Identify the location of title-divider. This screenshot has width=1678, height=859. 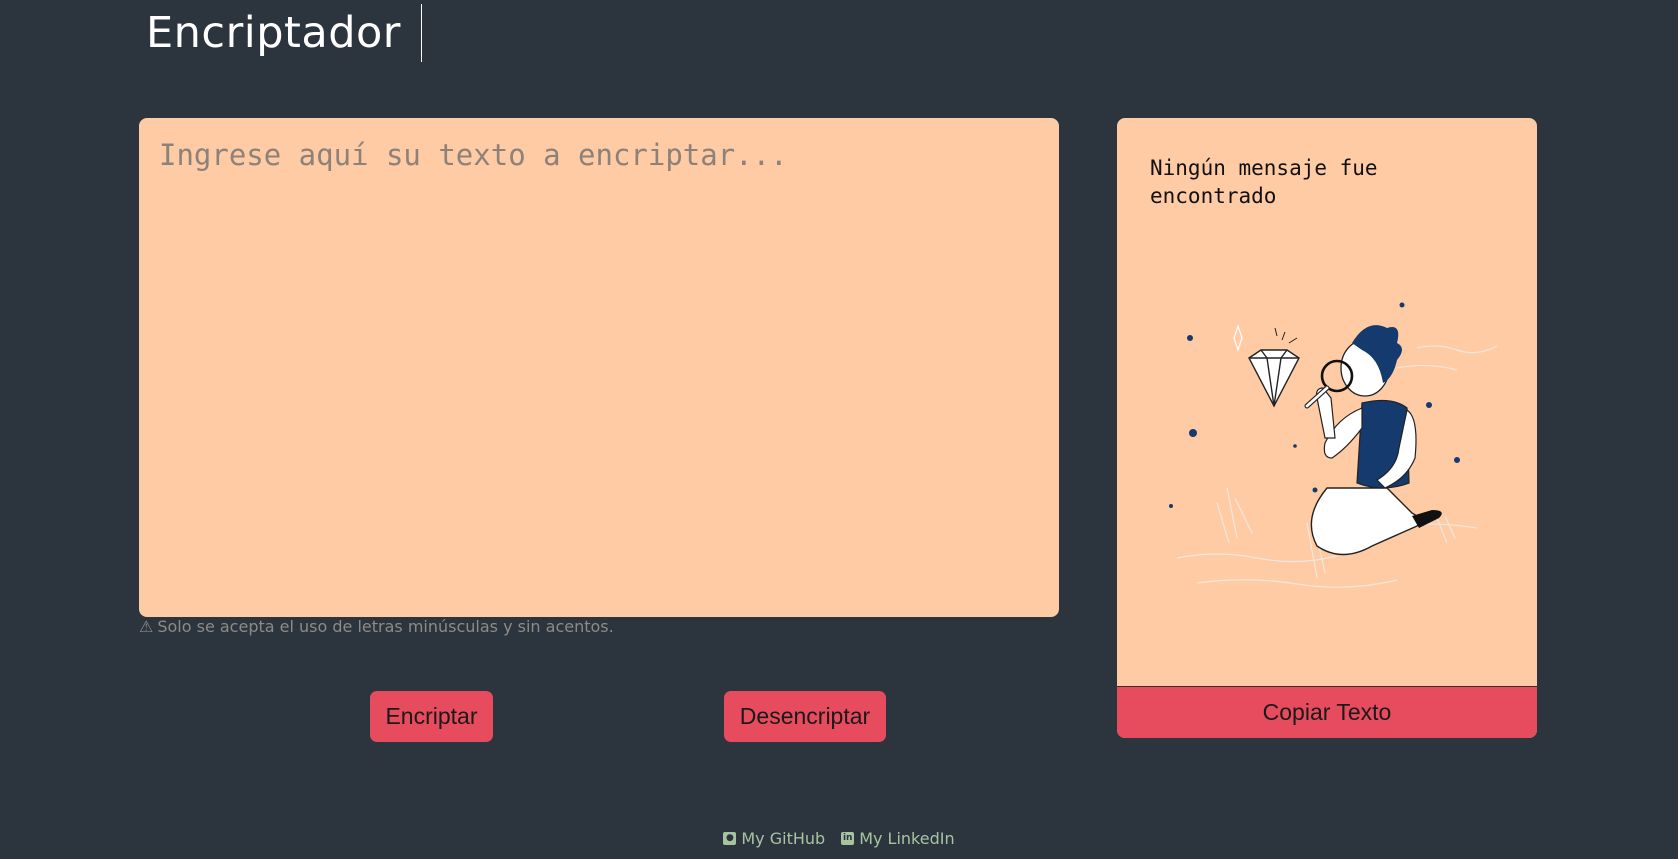
(421, 33).